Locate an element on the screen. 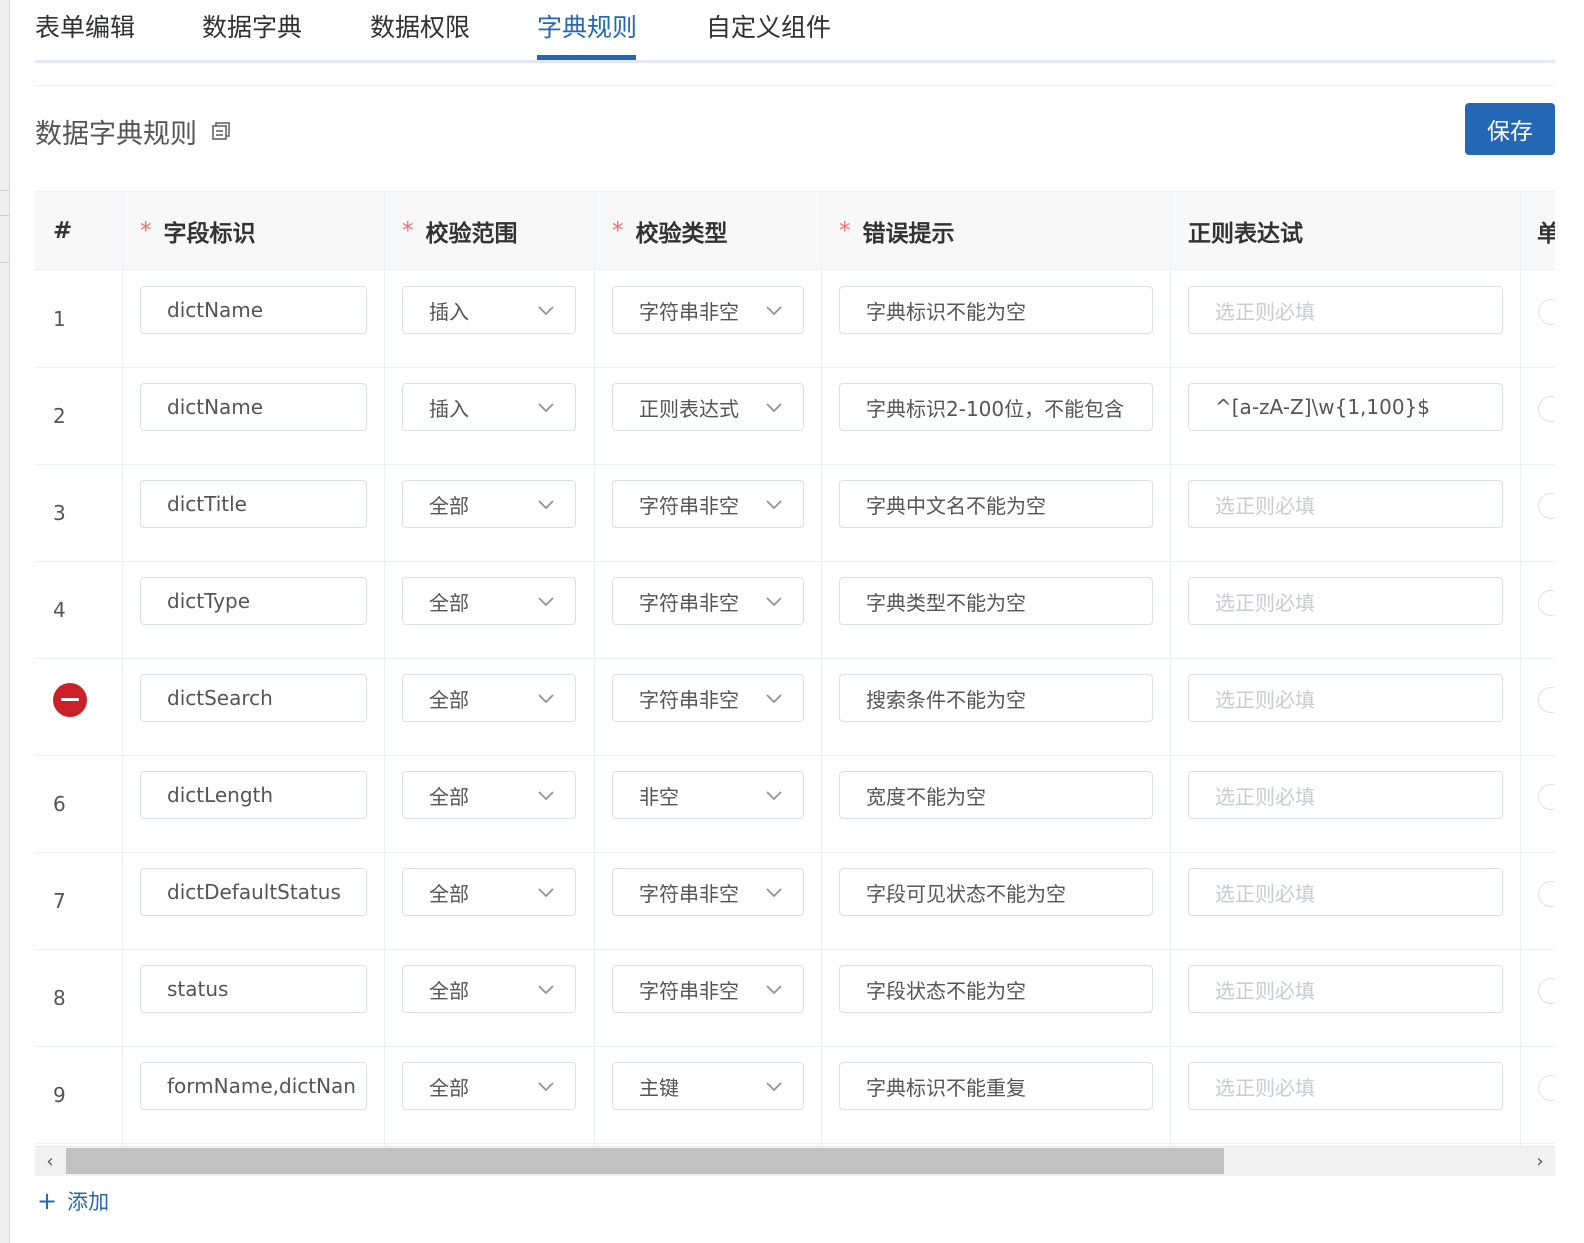 The image size is (1584, 1243). message-input: 字段可见状态不能为空 is located at coordinates (996, 892).